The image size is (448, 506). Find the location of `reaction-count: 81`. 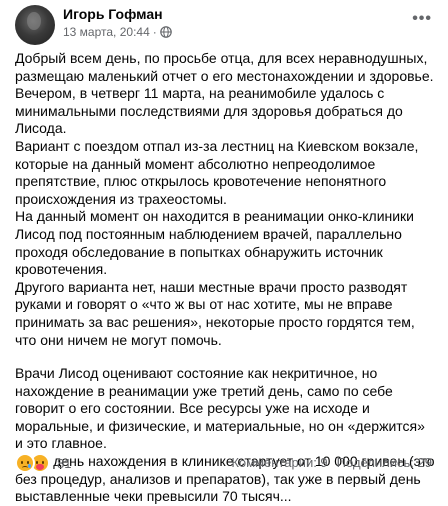

reaction-count: 81 is located at coordinates (64, 463).